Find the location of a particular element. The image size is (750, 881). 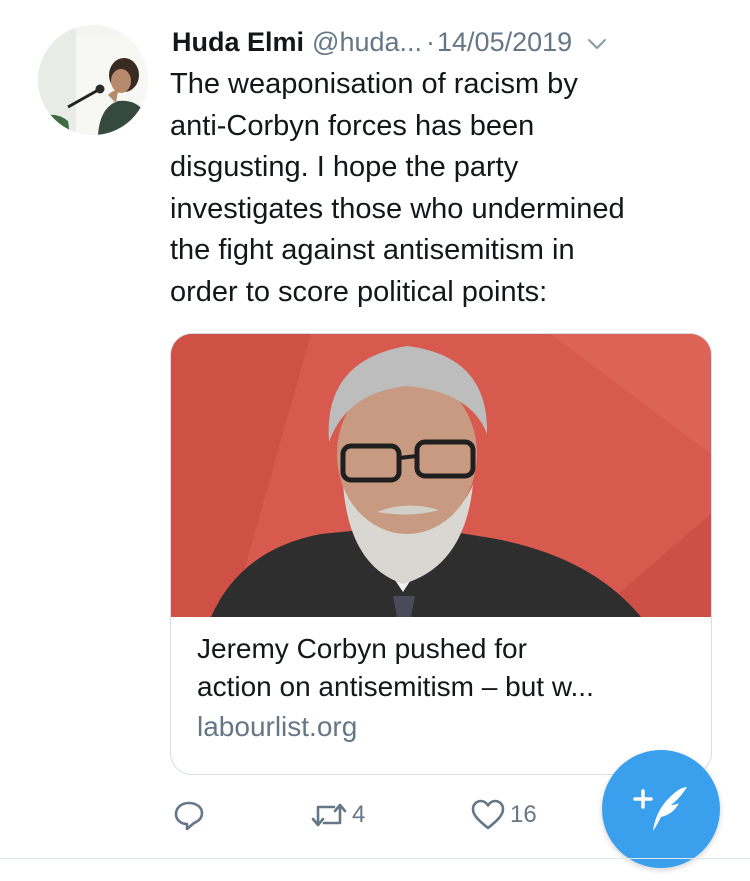

compose-tweet-button is located at coordinates (661, 809).